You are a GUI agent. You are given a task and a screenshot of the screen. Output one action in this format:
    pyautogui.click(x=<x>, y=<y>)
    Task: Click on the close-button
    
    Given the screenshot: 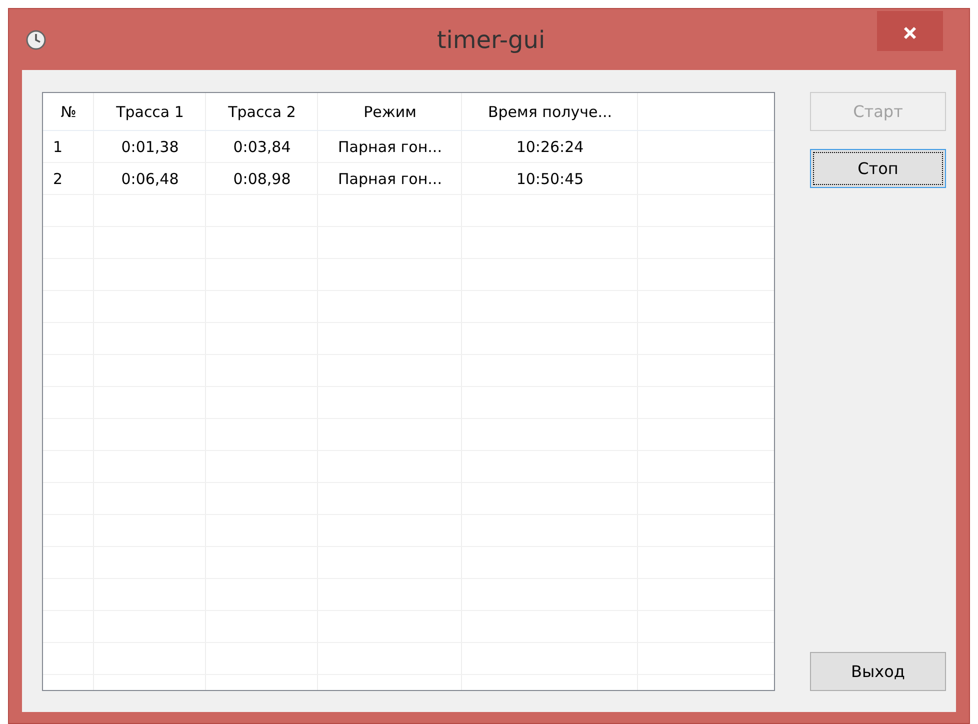 What is the action you would take?
    pyautogui.click(x=910, y=31)
    